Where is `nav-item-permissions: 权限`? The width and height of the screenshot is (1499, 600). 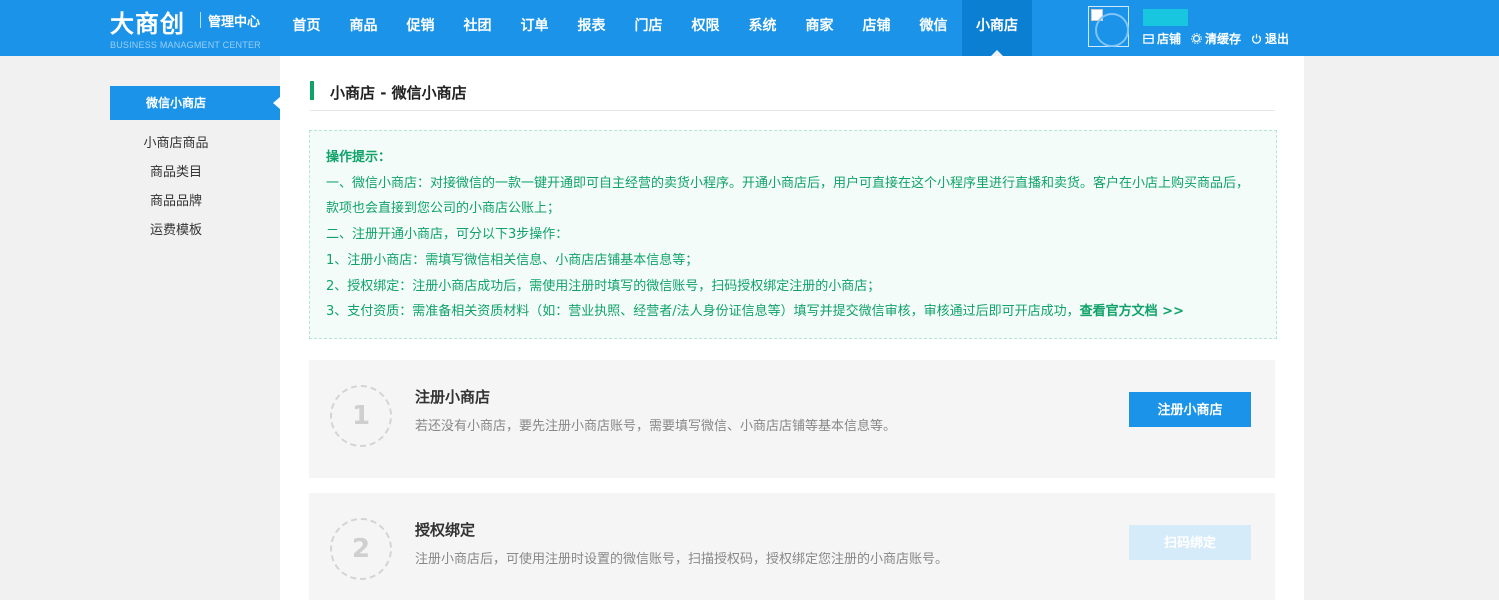
nav-item-permissions: 权限 is located at coordinates (705, 28).